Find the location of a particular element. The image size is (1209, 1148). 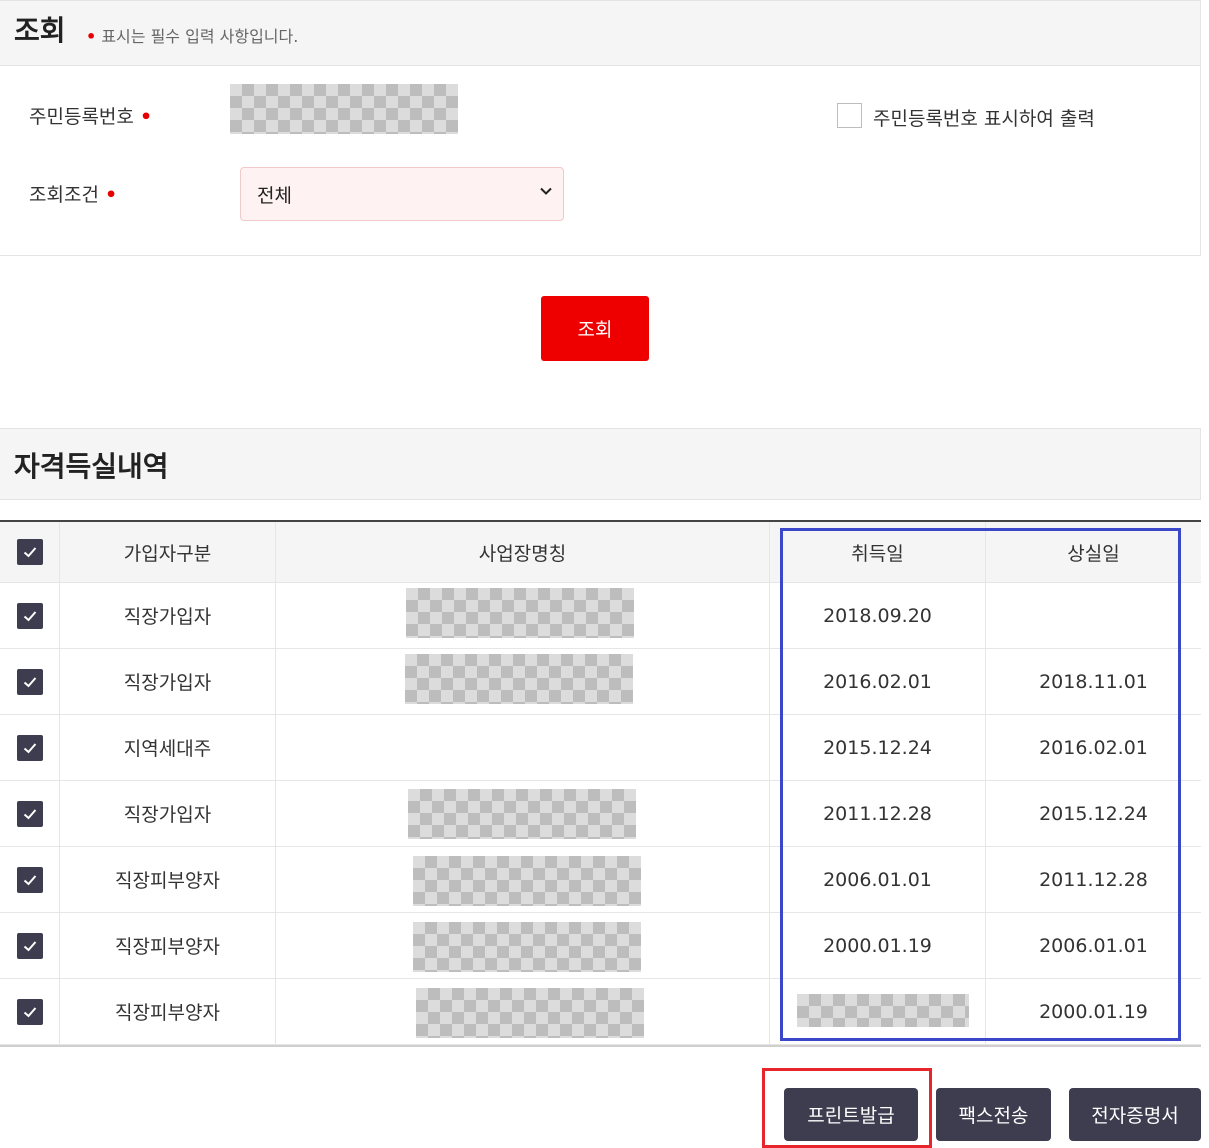

condition-select-value: 전체 is located at coordinates (274, 196).